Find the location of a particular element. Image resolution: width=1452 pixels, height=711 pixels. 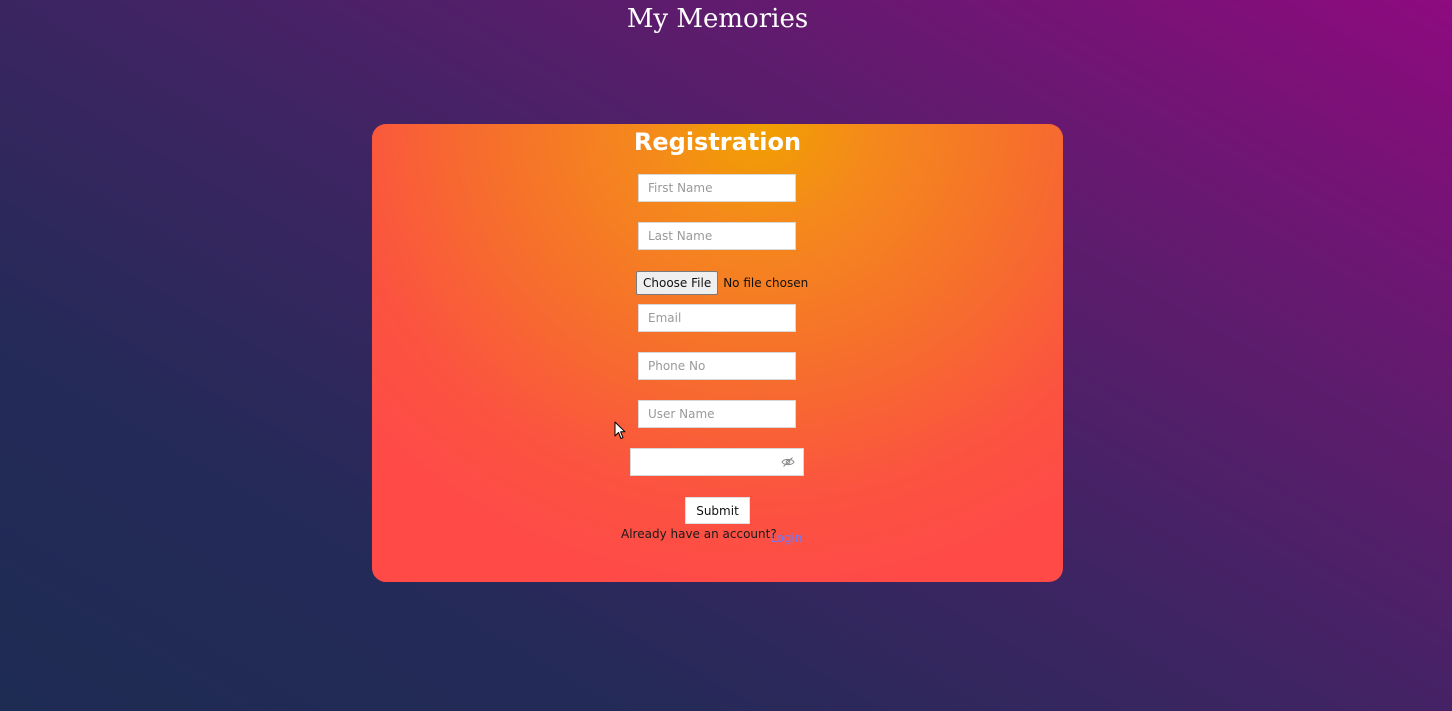

password-input is located at coordinates (701, 462).